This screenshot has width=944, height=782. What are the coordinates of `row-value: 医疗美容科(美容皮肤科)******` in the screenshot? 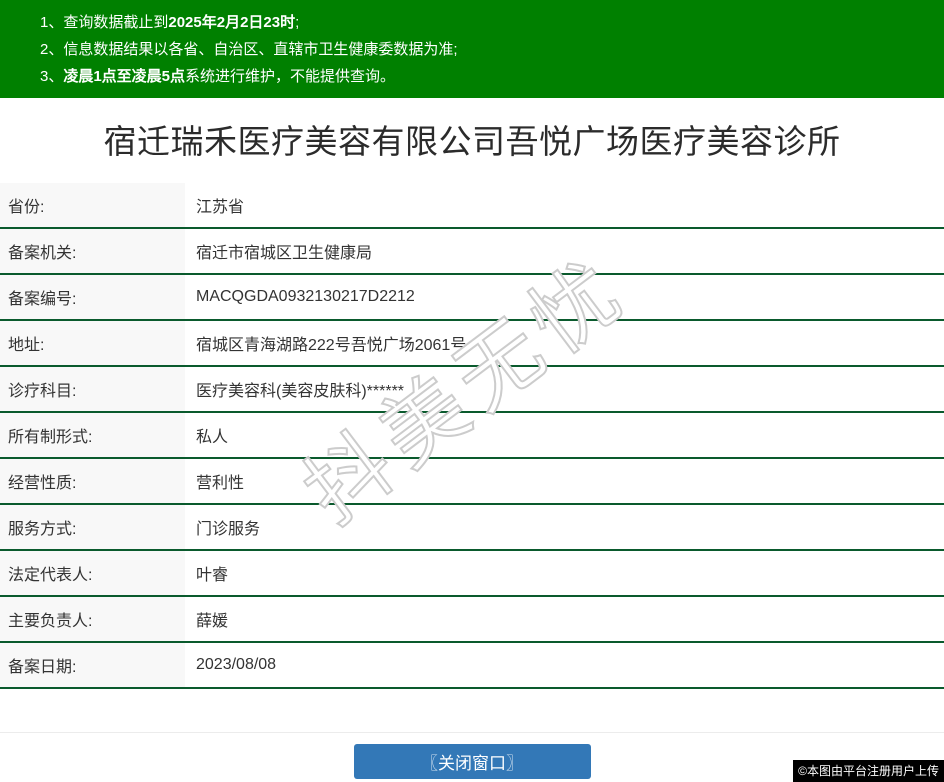 It's located at (300, 391).